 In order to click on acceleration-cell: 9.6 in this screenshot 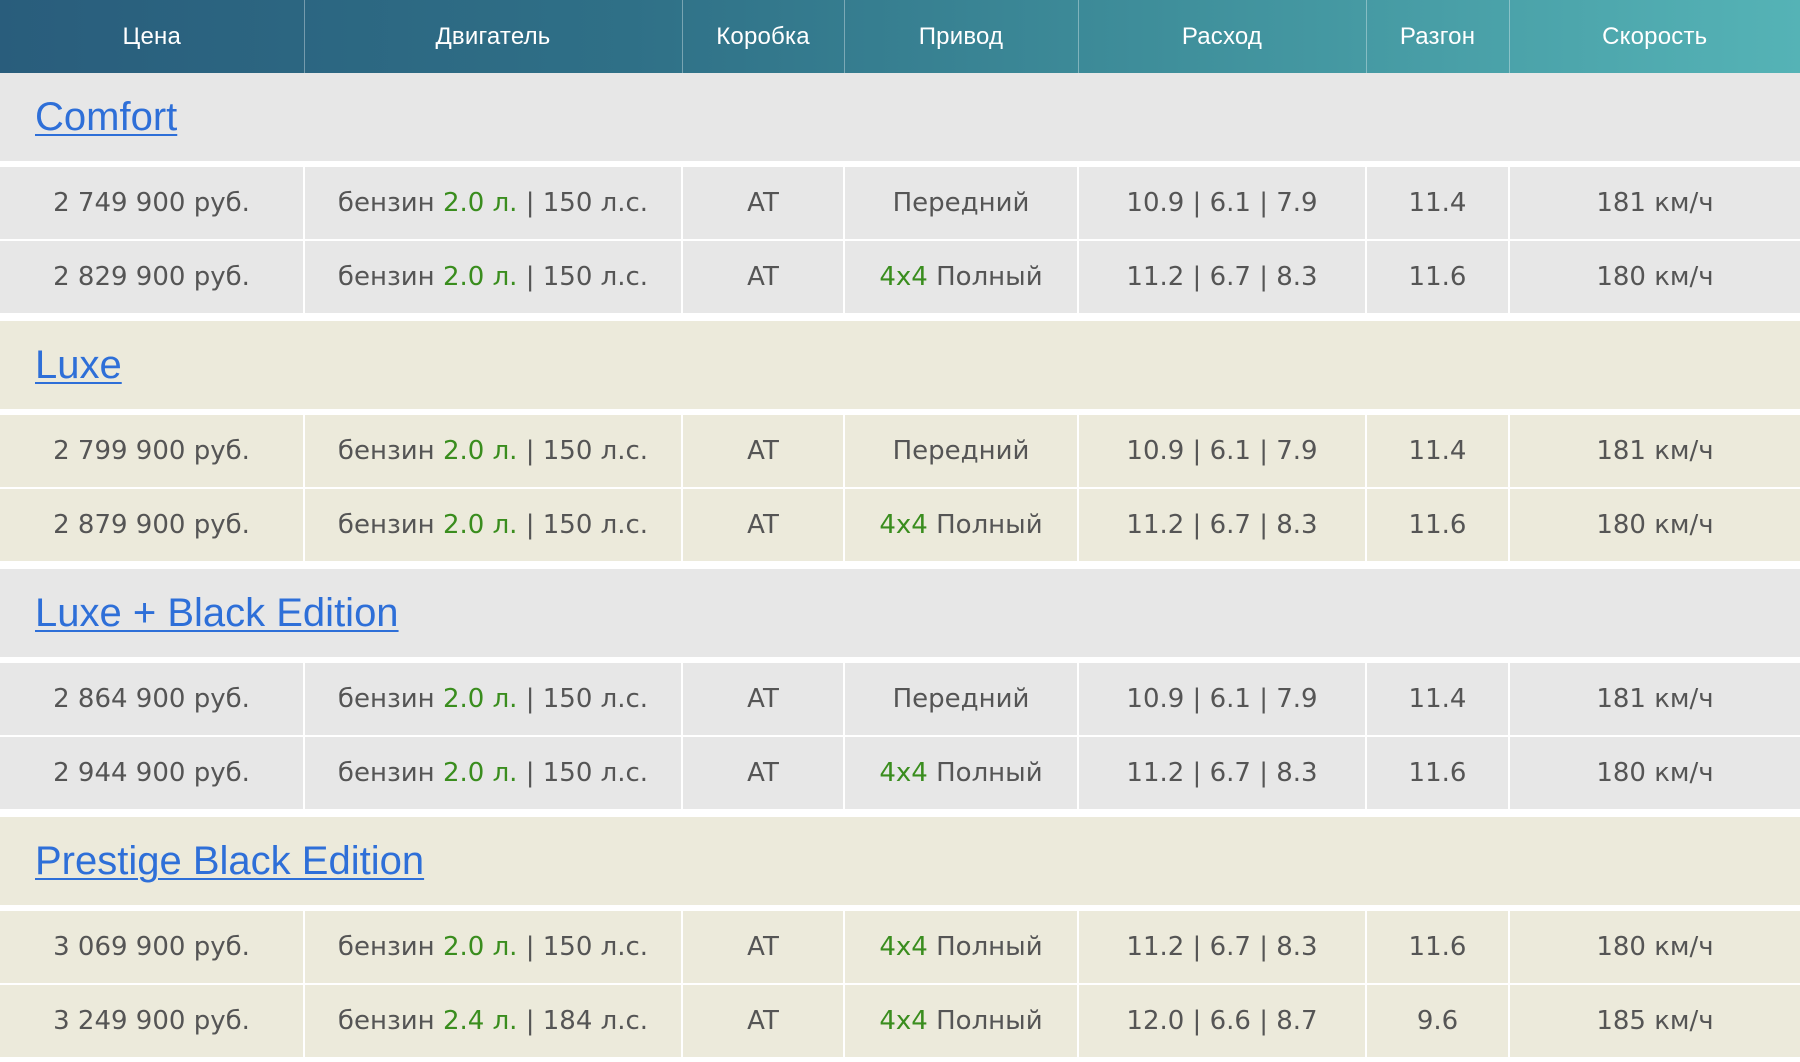, I will do `click(1438, 1021)`.